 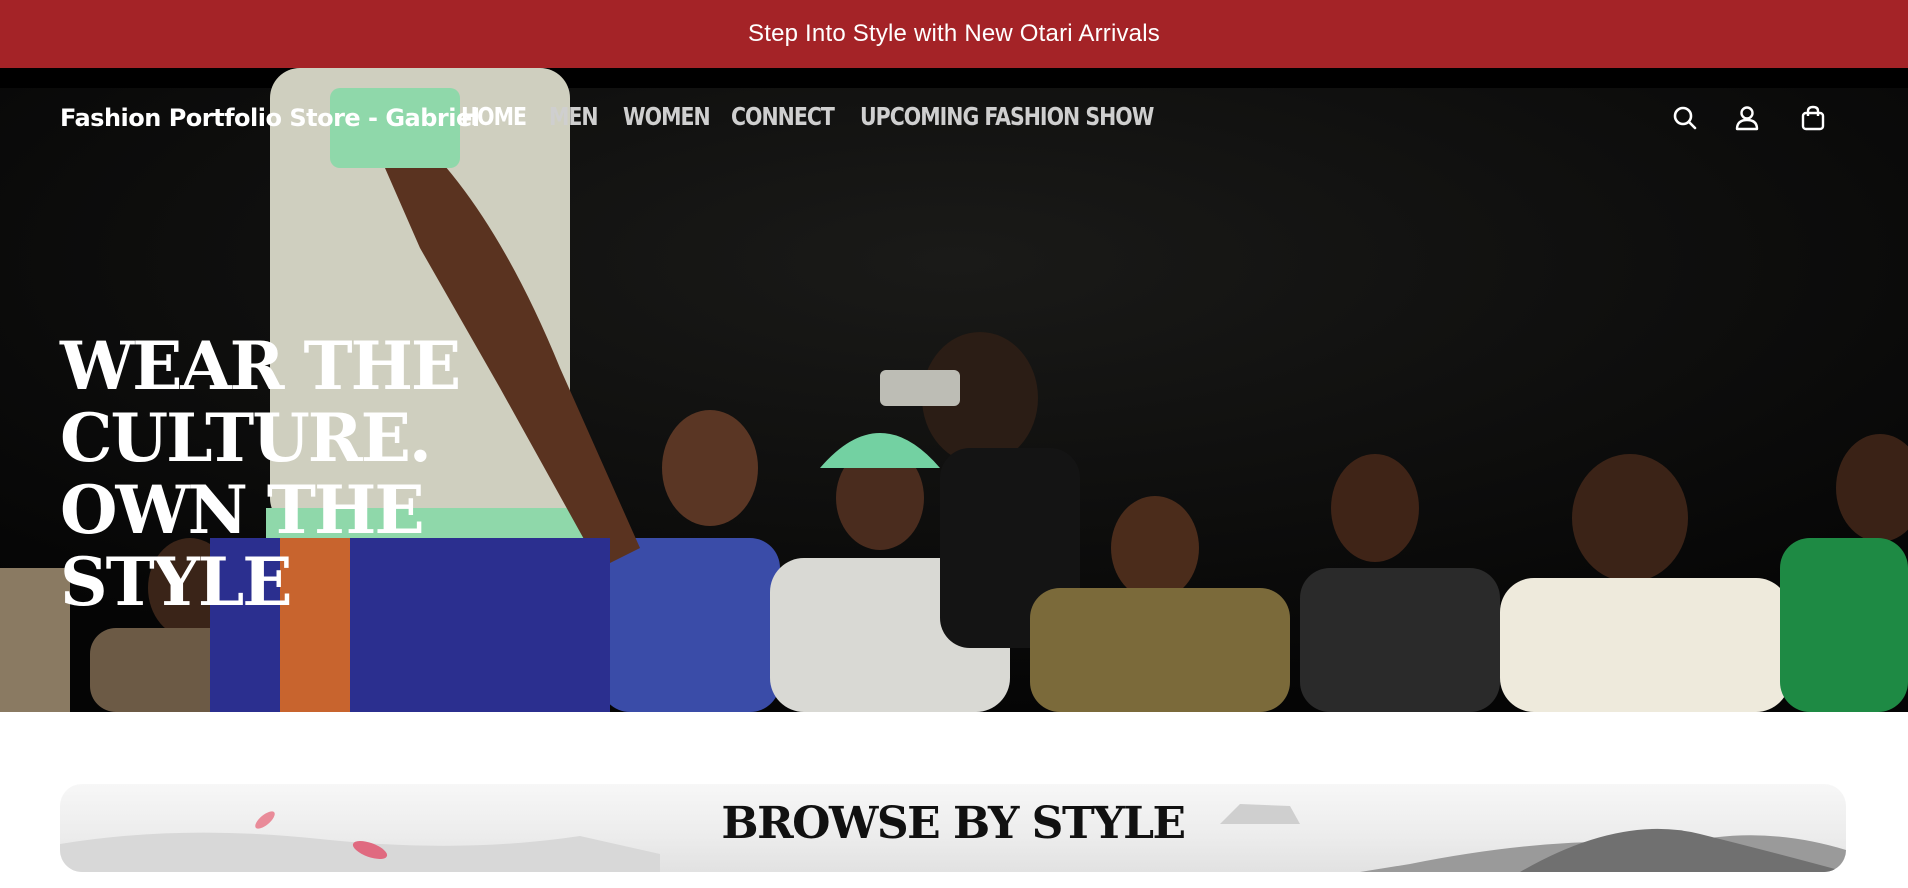 I want to click on site-logo: Fashion Portfolio Store - Gabriel, so click(x=270, y=118).